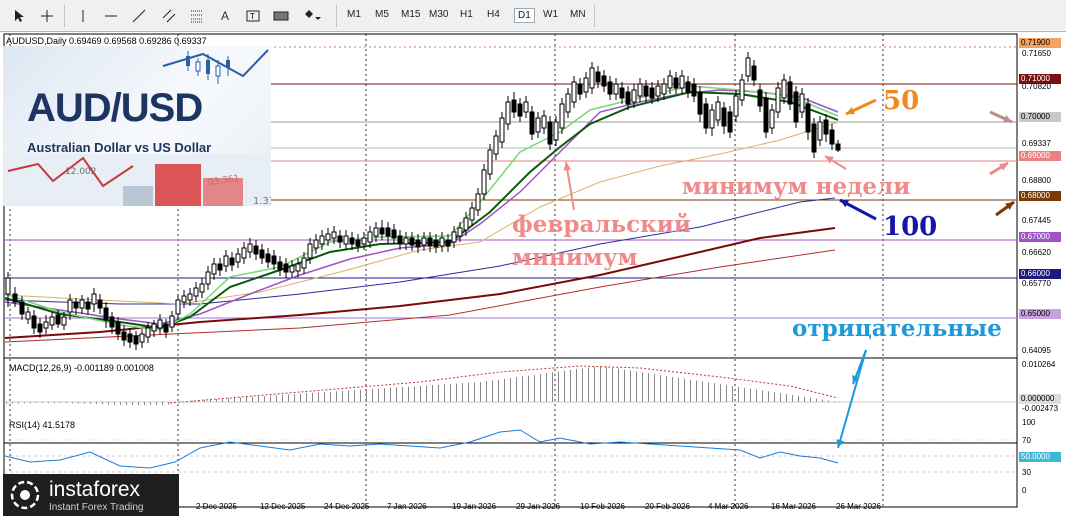  What do you see at coordinates (111, 16) in the screenshot?
I see `horizontal-line-icon` at bounding box center [111, 16].